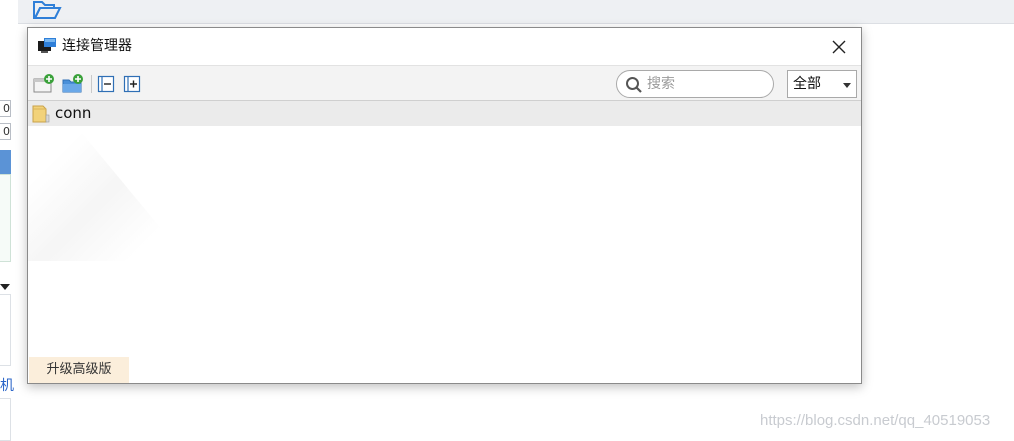 The width and height of the screenshot is (1014, 441). What do you see at coordinates (634, 85) in the screenshot?
I see `search-icon` at bounding box center [634, 85].